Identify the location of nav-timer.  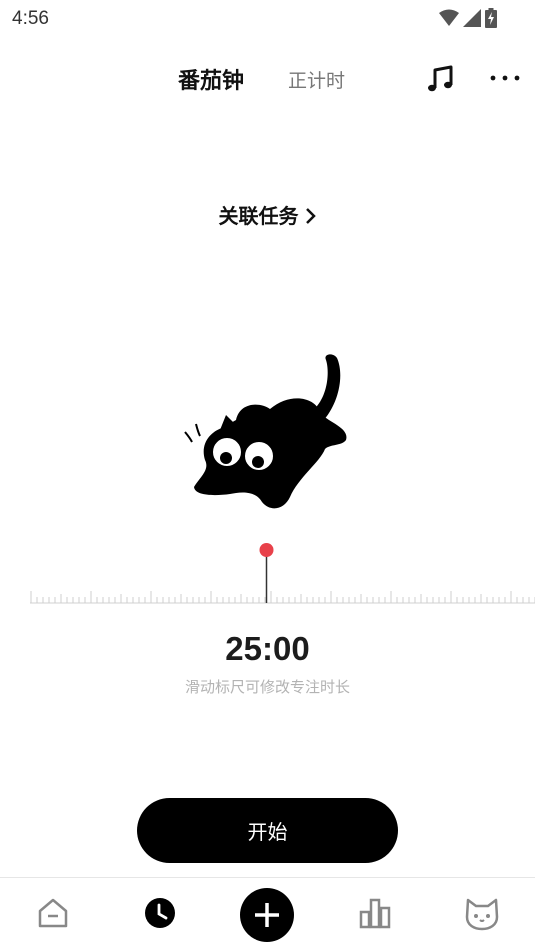
(160, 913).